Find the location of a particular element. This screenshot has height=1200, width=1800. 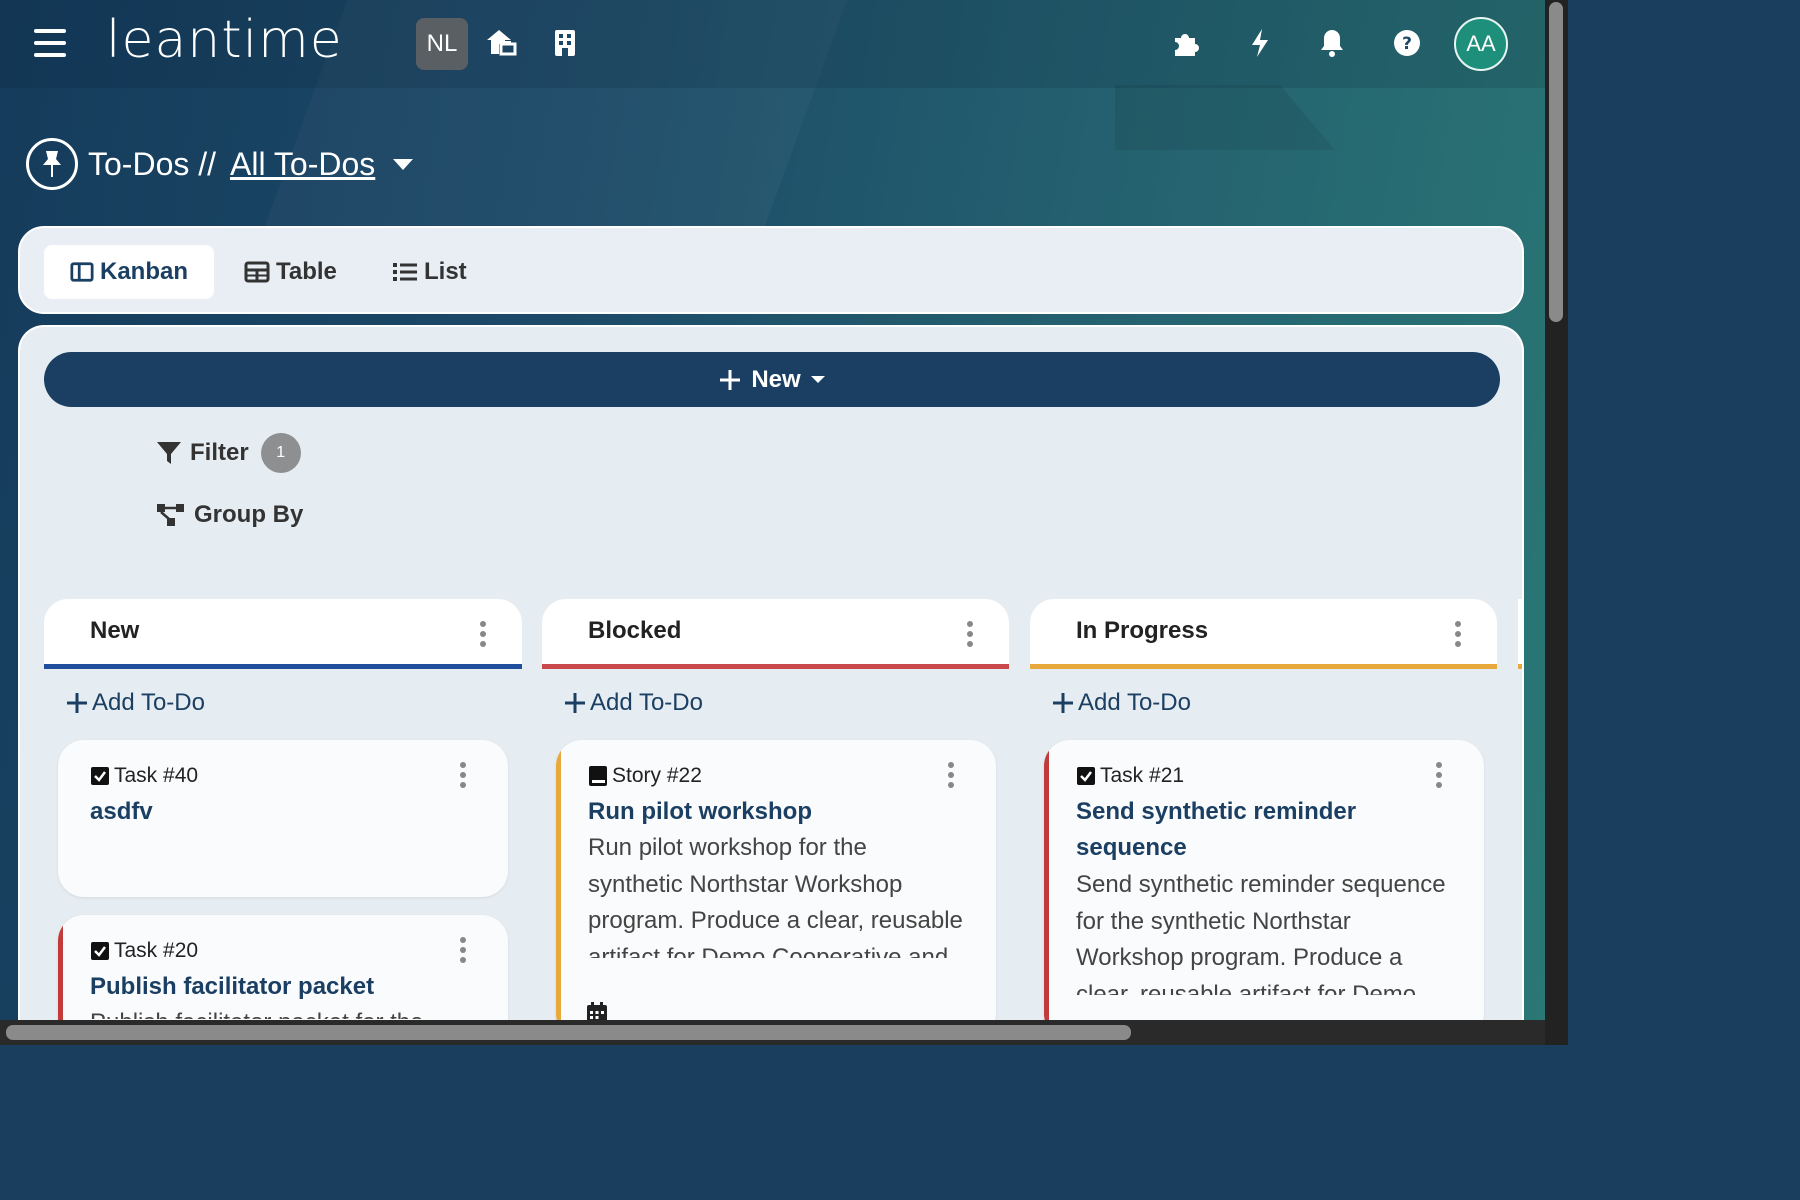

card-title: asdfv is located at coordinates (280, 812).